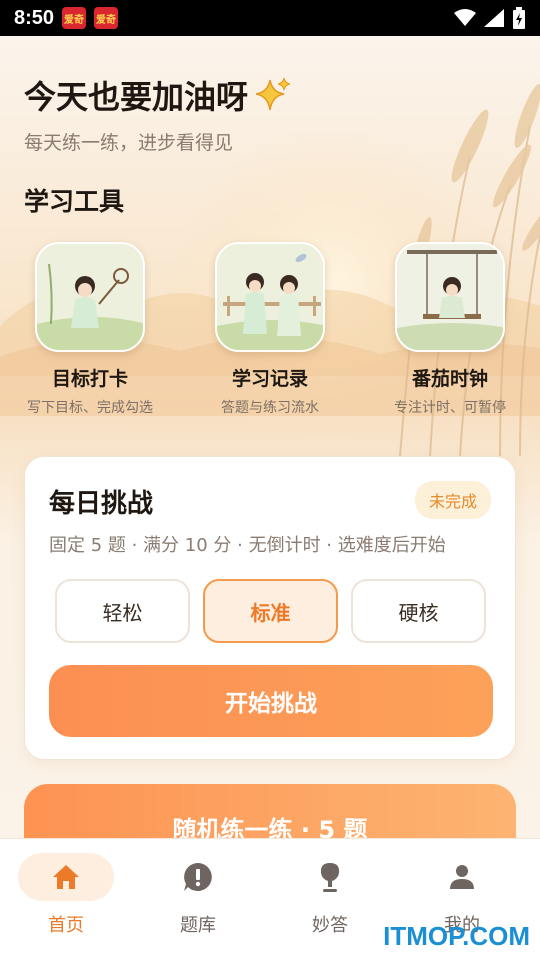 This screenshot has height=960, width=540. I want to click on card-description: 固定 5 题 · 满分 10 分 · 无倒计时 · 选难度后开始, so click(247, 545).